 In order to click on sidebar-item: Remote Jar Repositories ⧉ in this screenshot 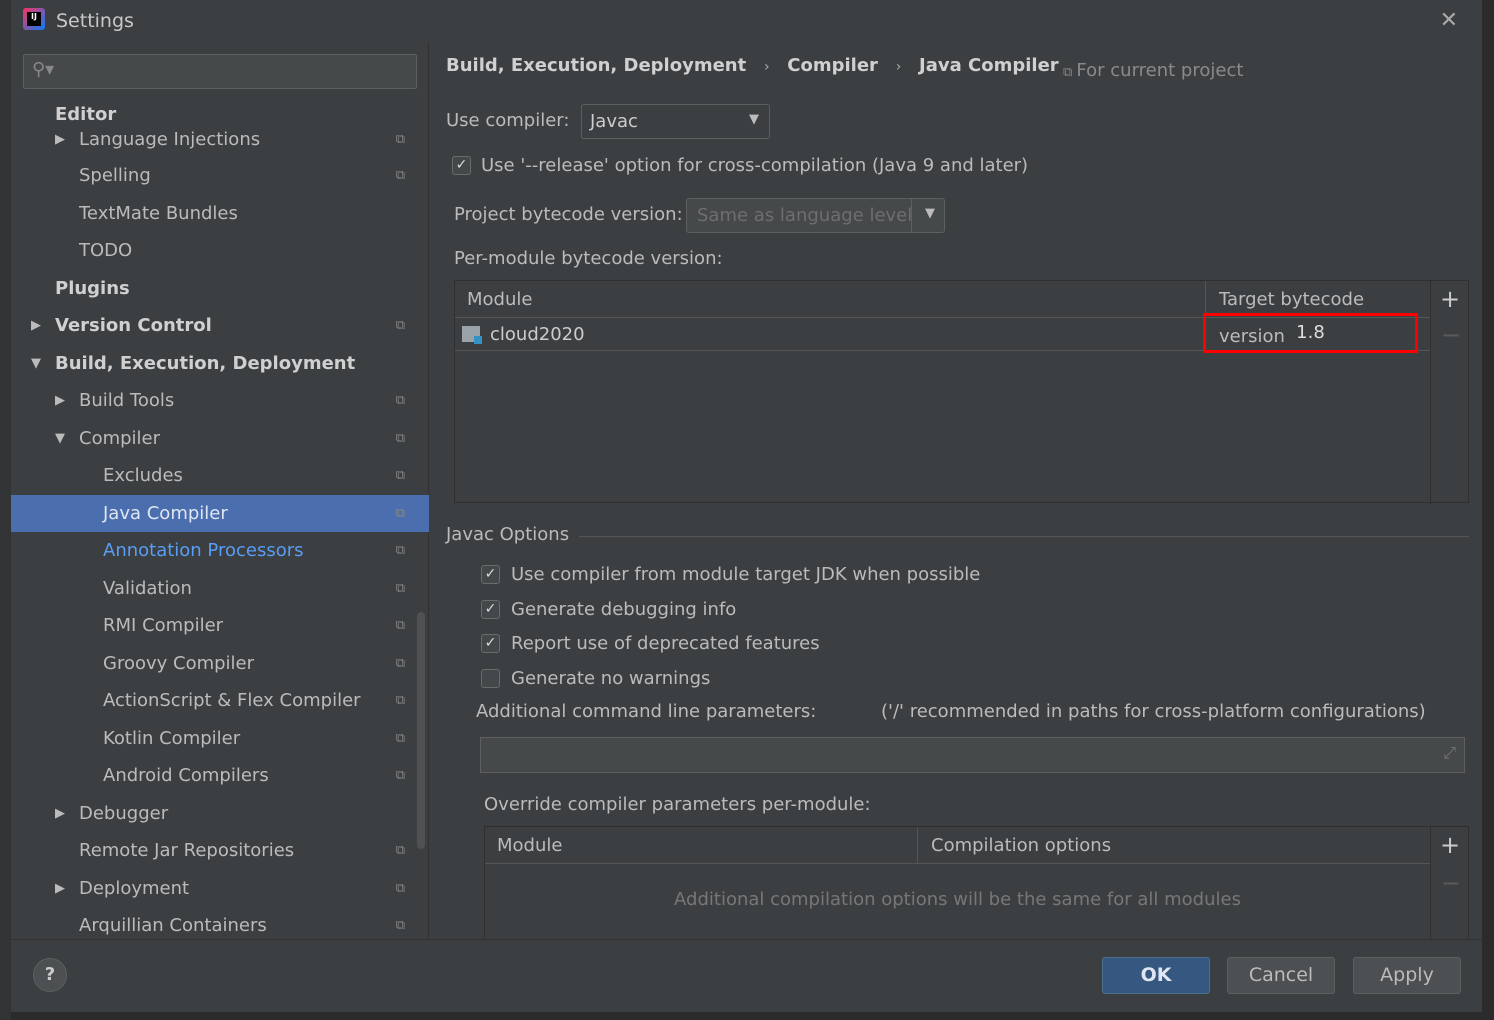, I will do `click(220, 850)`.